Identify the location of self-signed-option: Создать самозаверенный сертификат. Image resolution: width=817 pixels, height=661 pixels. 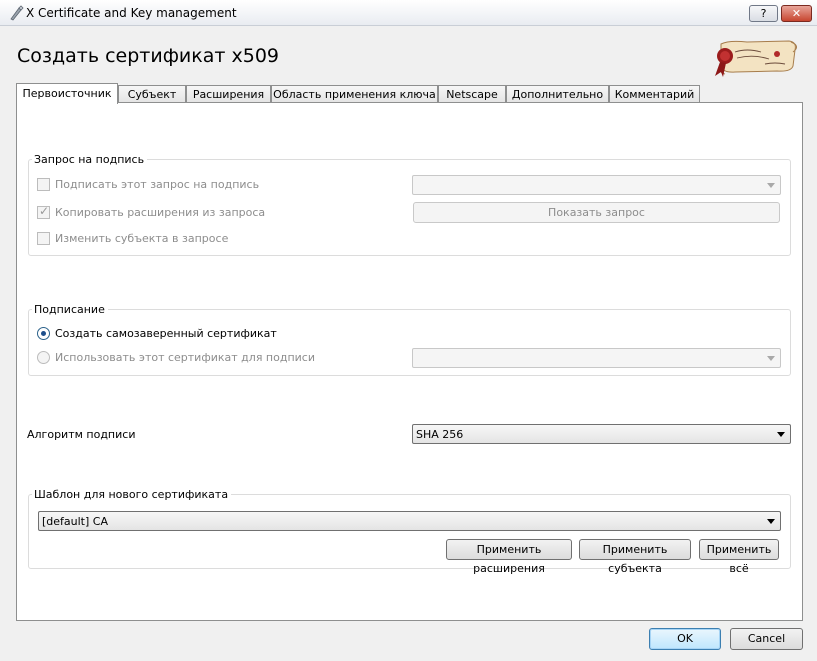
(157, 333).